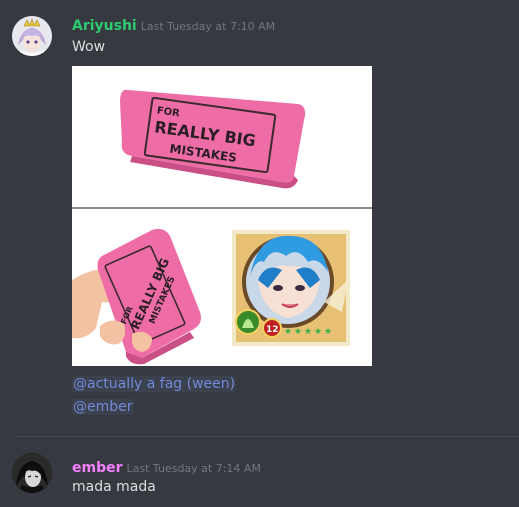 The image size is (519, 507). I want to click on username: ember, so click(97, 468).